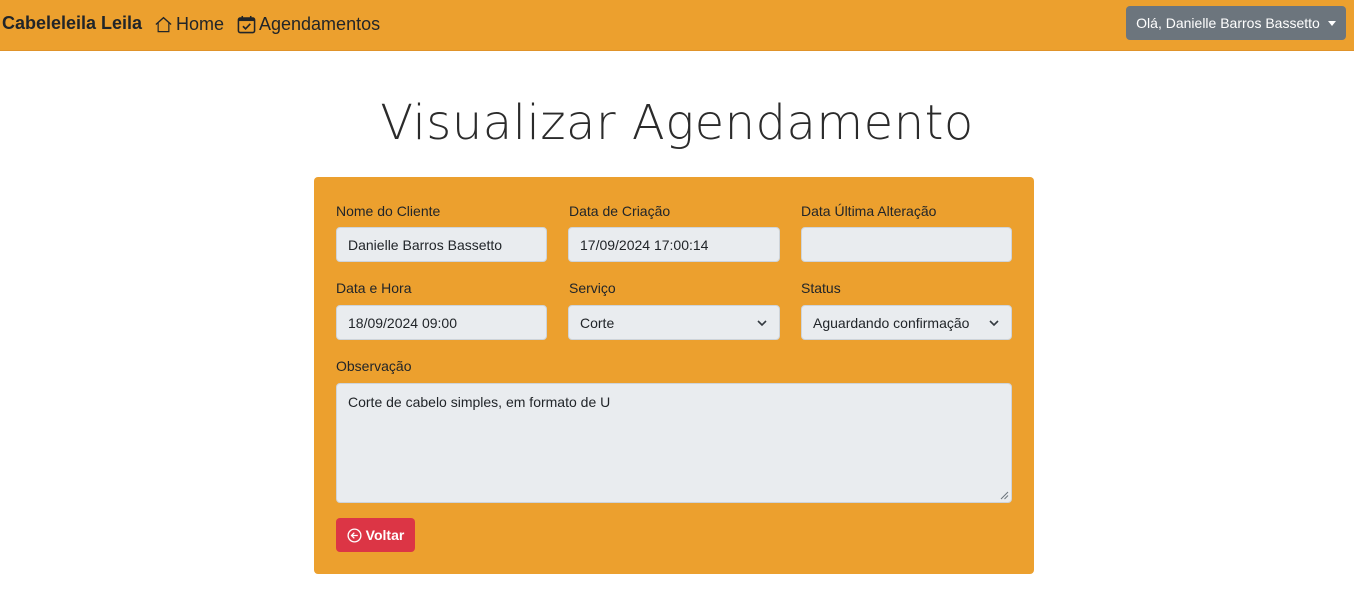  I want to click on nav-home-link: Home, so click(189, 24).